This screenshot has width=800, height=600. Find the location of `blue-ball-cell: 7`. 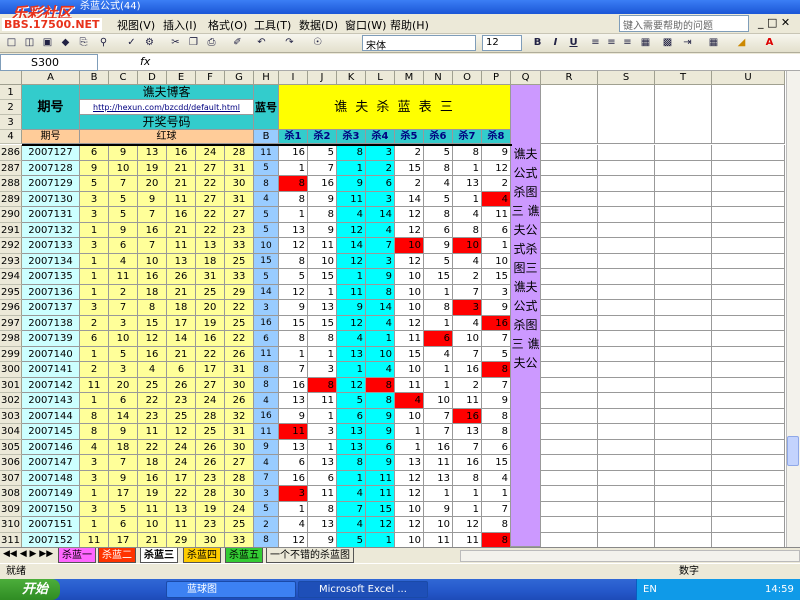

blue-ball-cell: 7 is located at coordinates (266, 478).